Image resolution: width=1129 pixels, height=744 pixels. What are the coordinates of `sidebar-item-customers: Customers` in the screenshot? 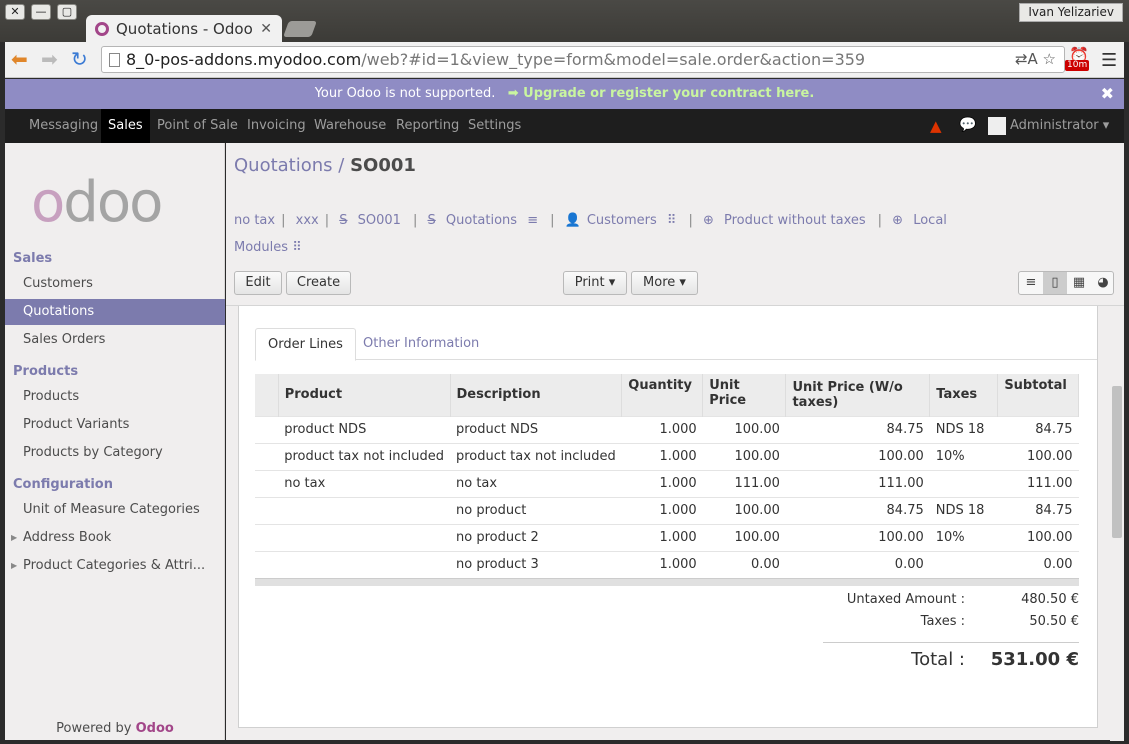 It's located at (115, 284).